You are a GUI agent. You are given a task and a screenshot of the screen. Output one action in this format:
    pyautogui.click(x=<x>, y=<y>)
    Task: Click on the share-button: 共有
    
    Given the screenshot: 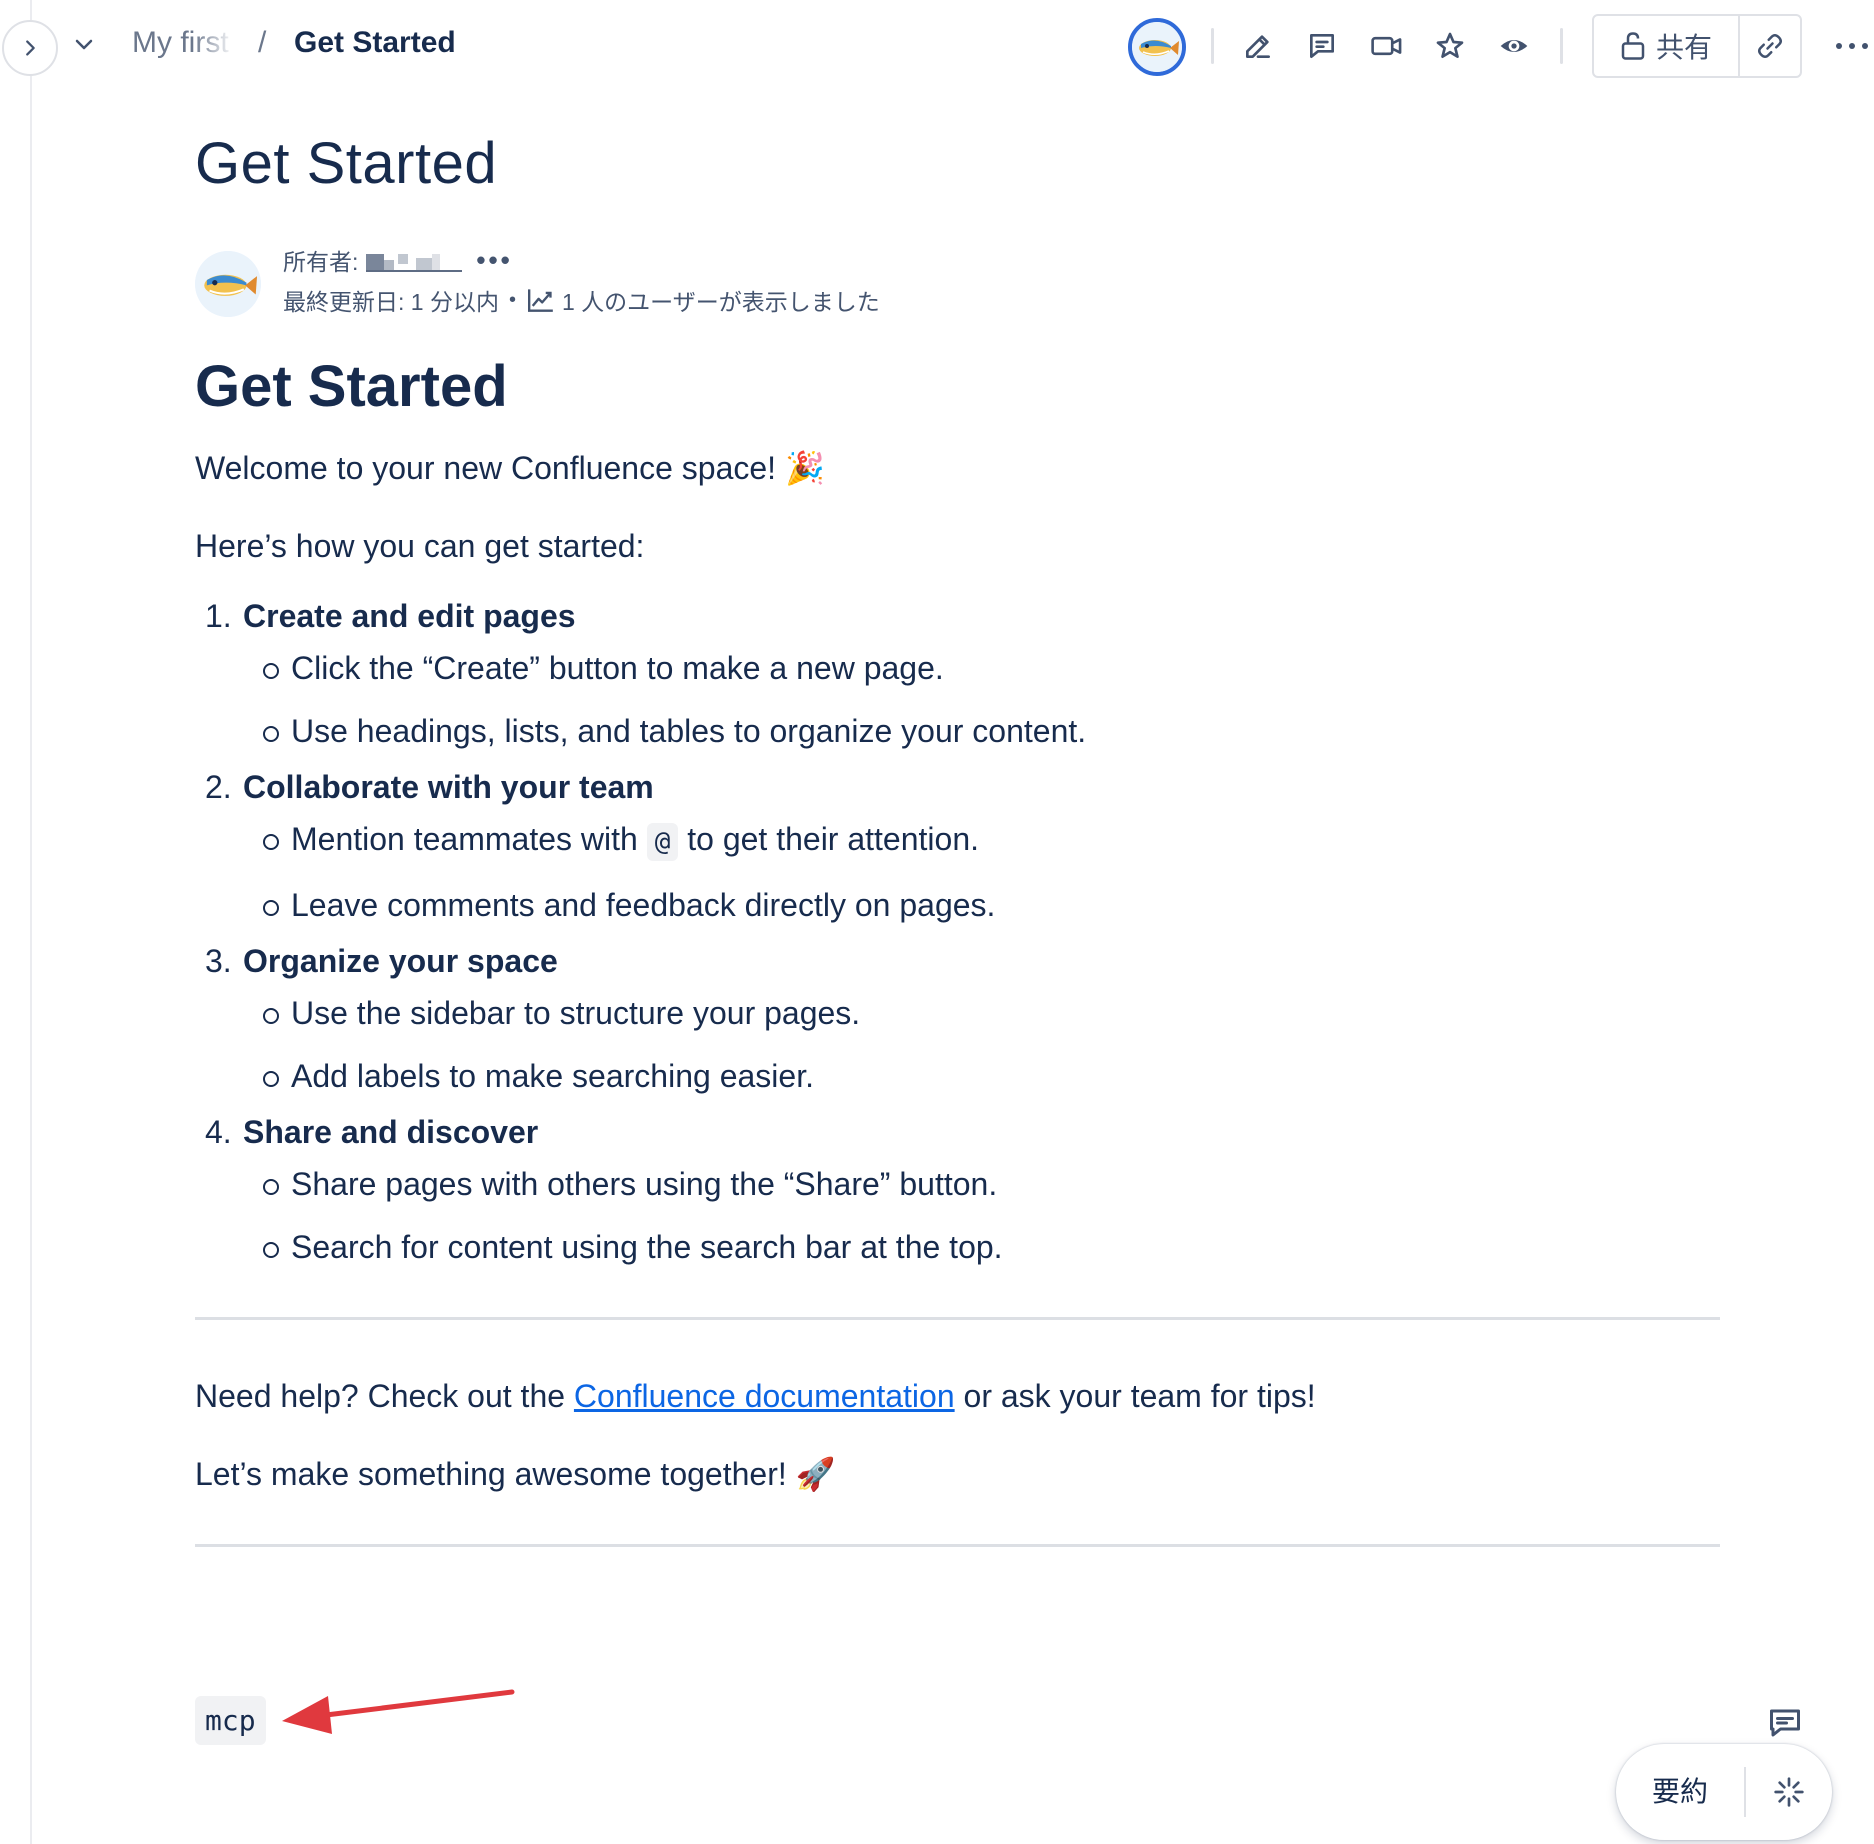 What is the action you would take?
    pyautogui.click(x=1667, y=46)
    